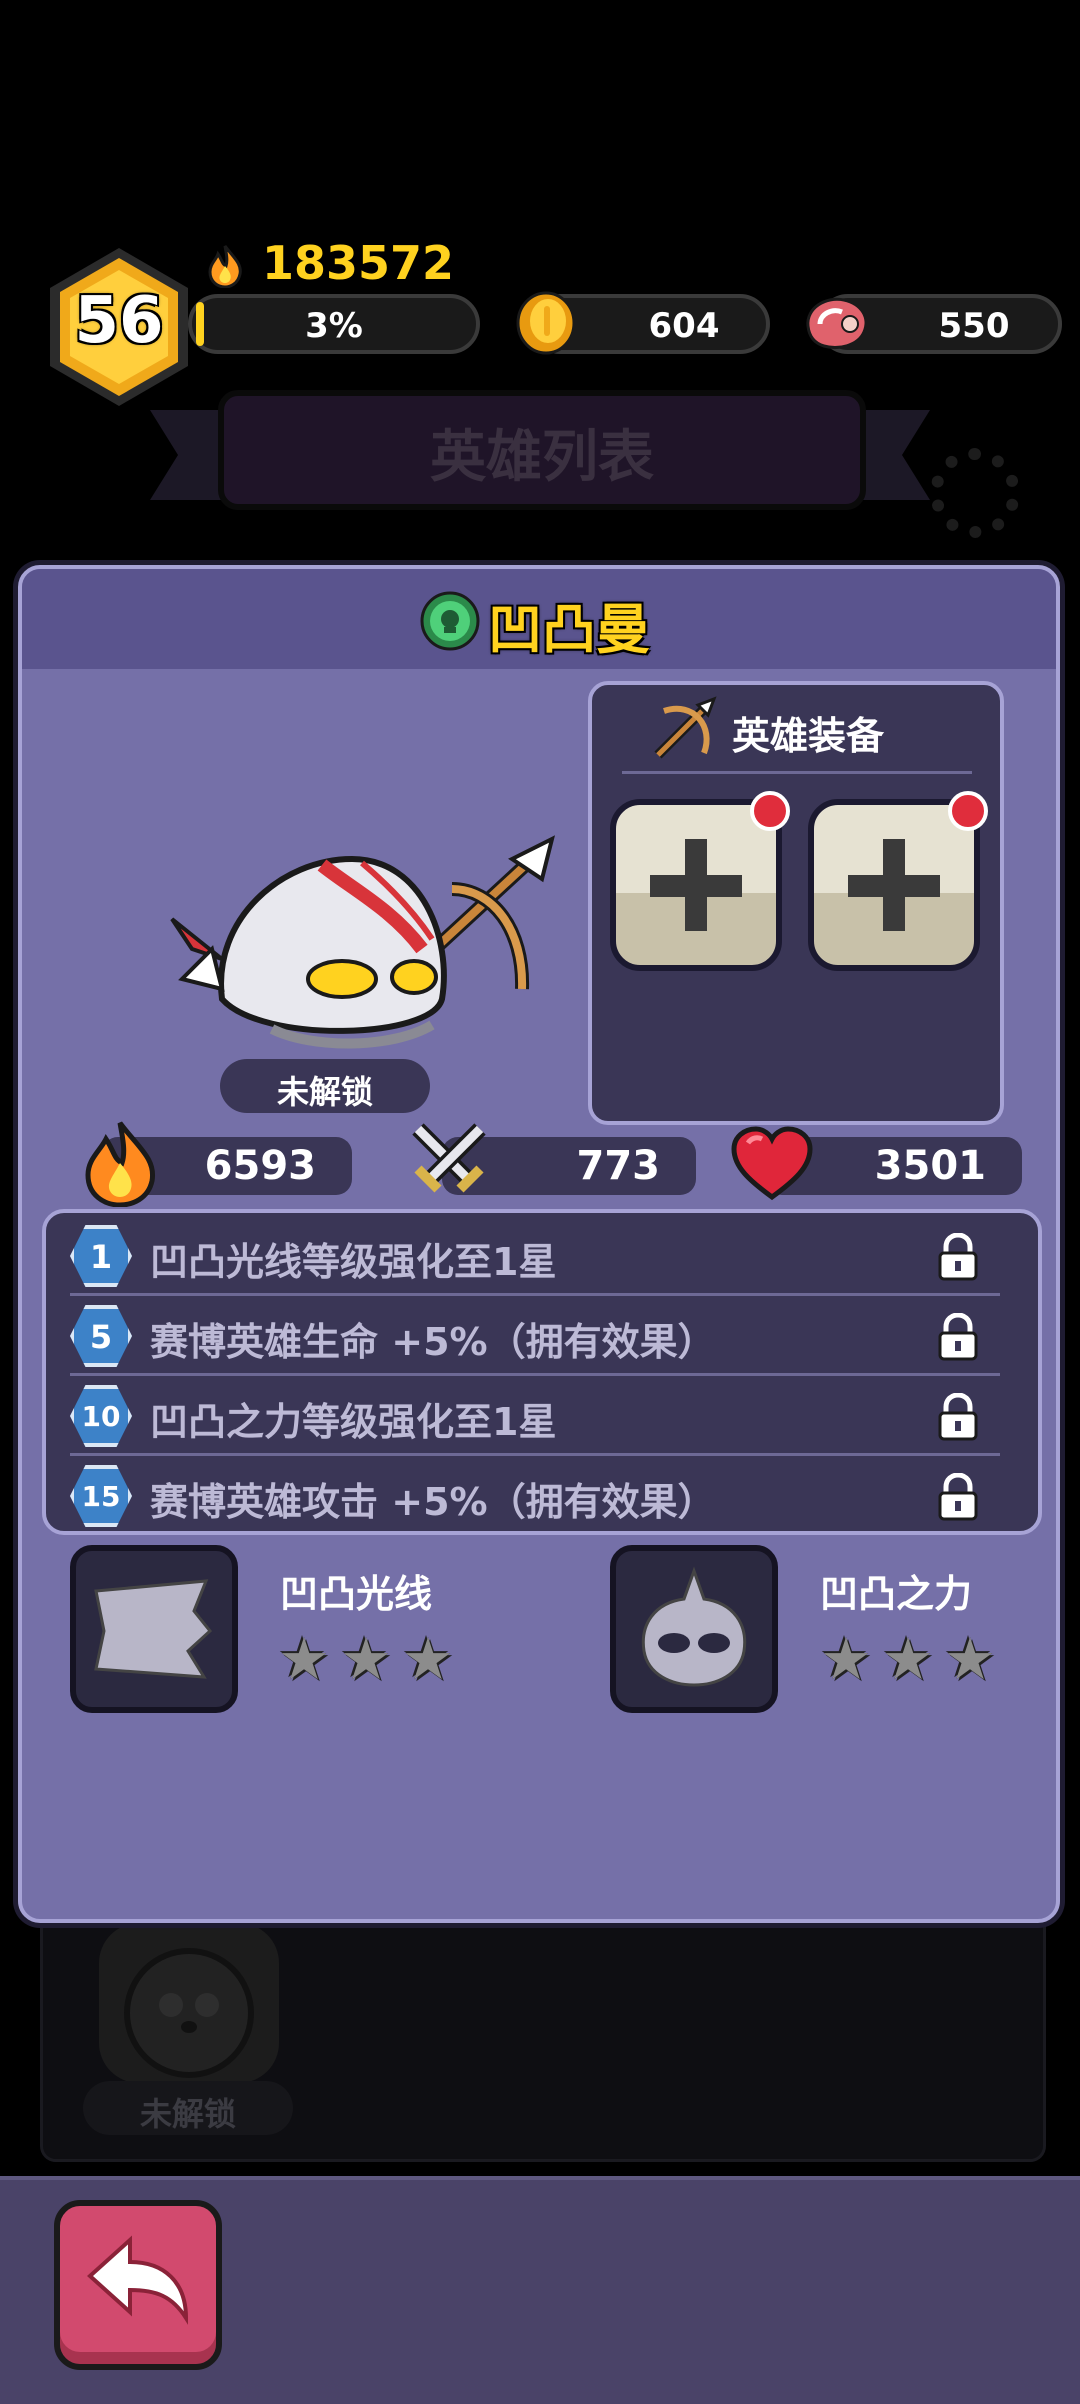  Describe the element at coordinates (543, 2031) in the screenshot. I see `background-list-panel: 未解锁` at that location.